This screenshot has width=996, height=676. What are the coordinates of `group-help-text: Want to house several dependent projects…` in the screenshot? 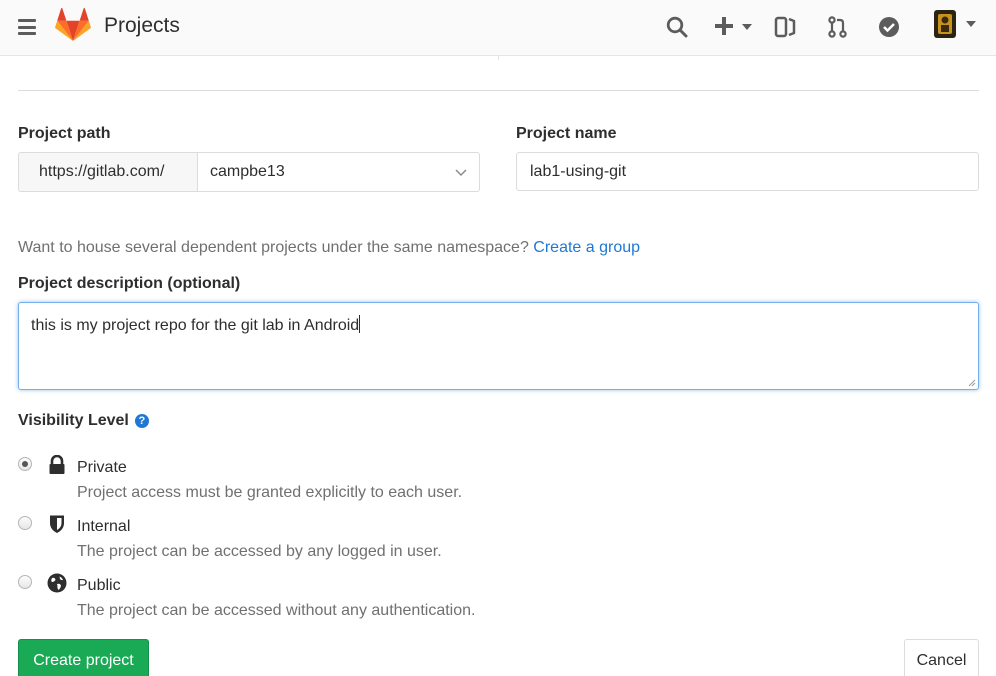 It's located at (329, 248).